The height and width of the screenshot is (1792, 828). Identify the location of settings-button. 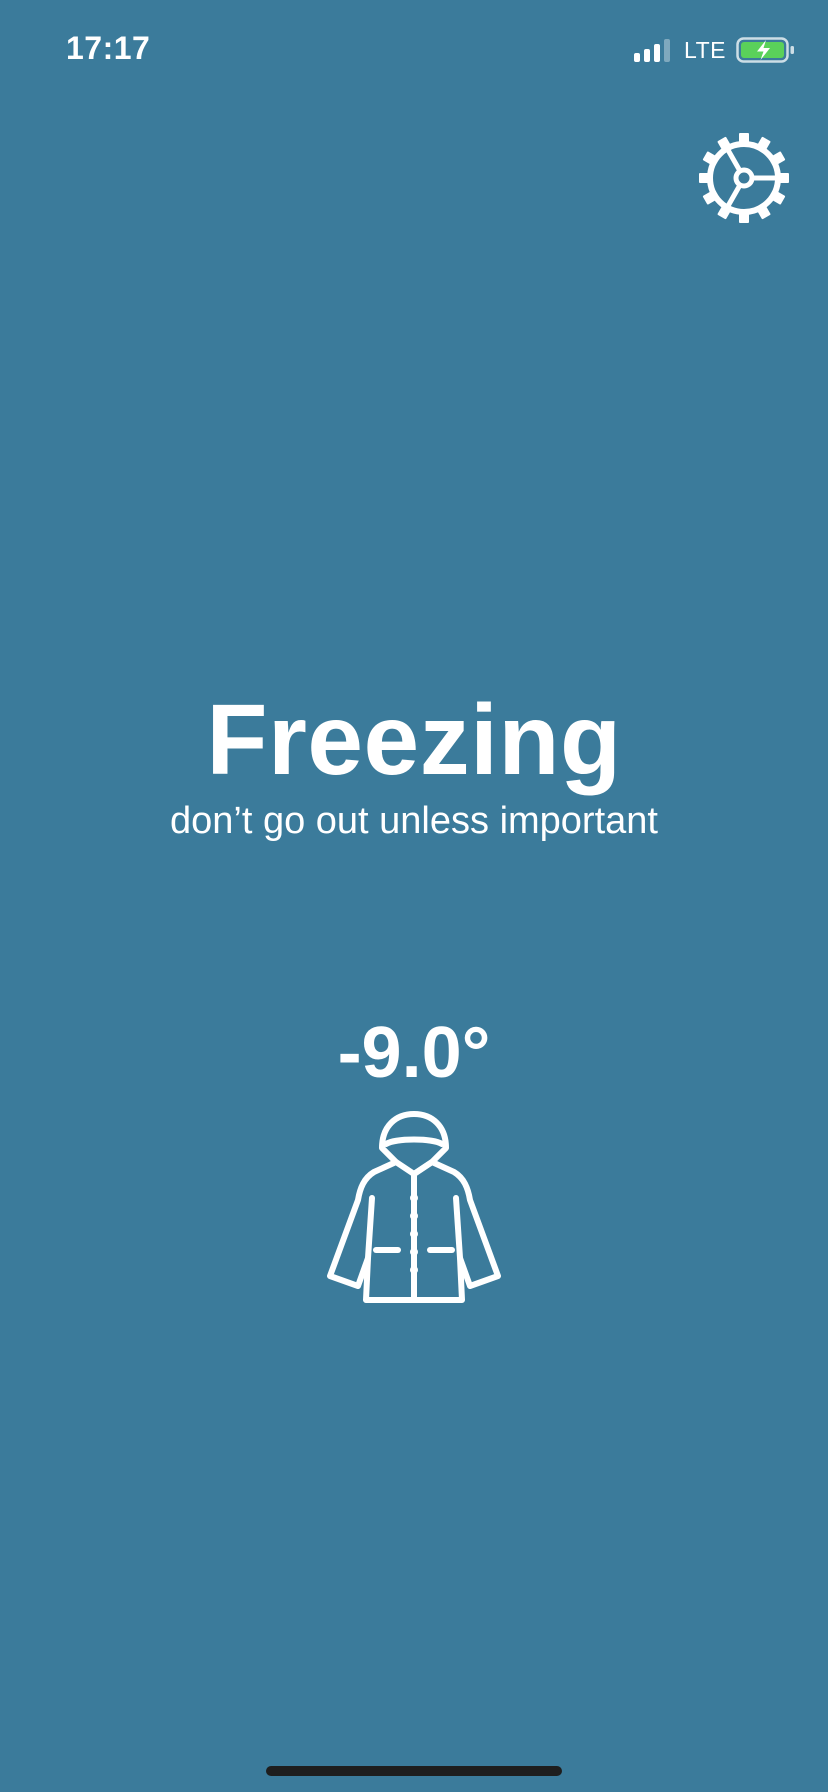
(744, 178).